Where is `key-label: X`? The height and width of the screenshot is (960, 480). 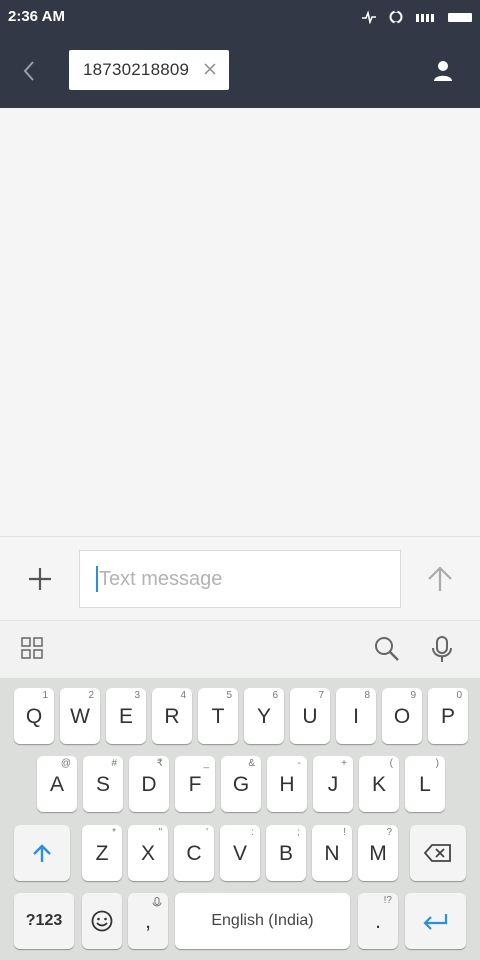 key-label: X is located at coordinates (147, 853).